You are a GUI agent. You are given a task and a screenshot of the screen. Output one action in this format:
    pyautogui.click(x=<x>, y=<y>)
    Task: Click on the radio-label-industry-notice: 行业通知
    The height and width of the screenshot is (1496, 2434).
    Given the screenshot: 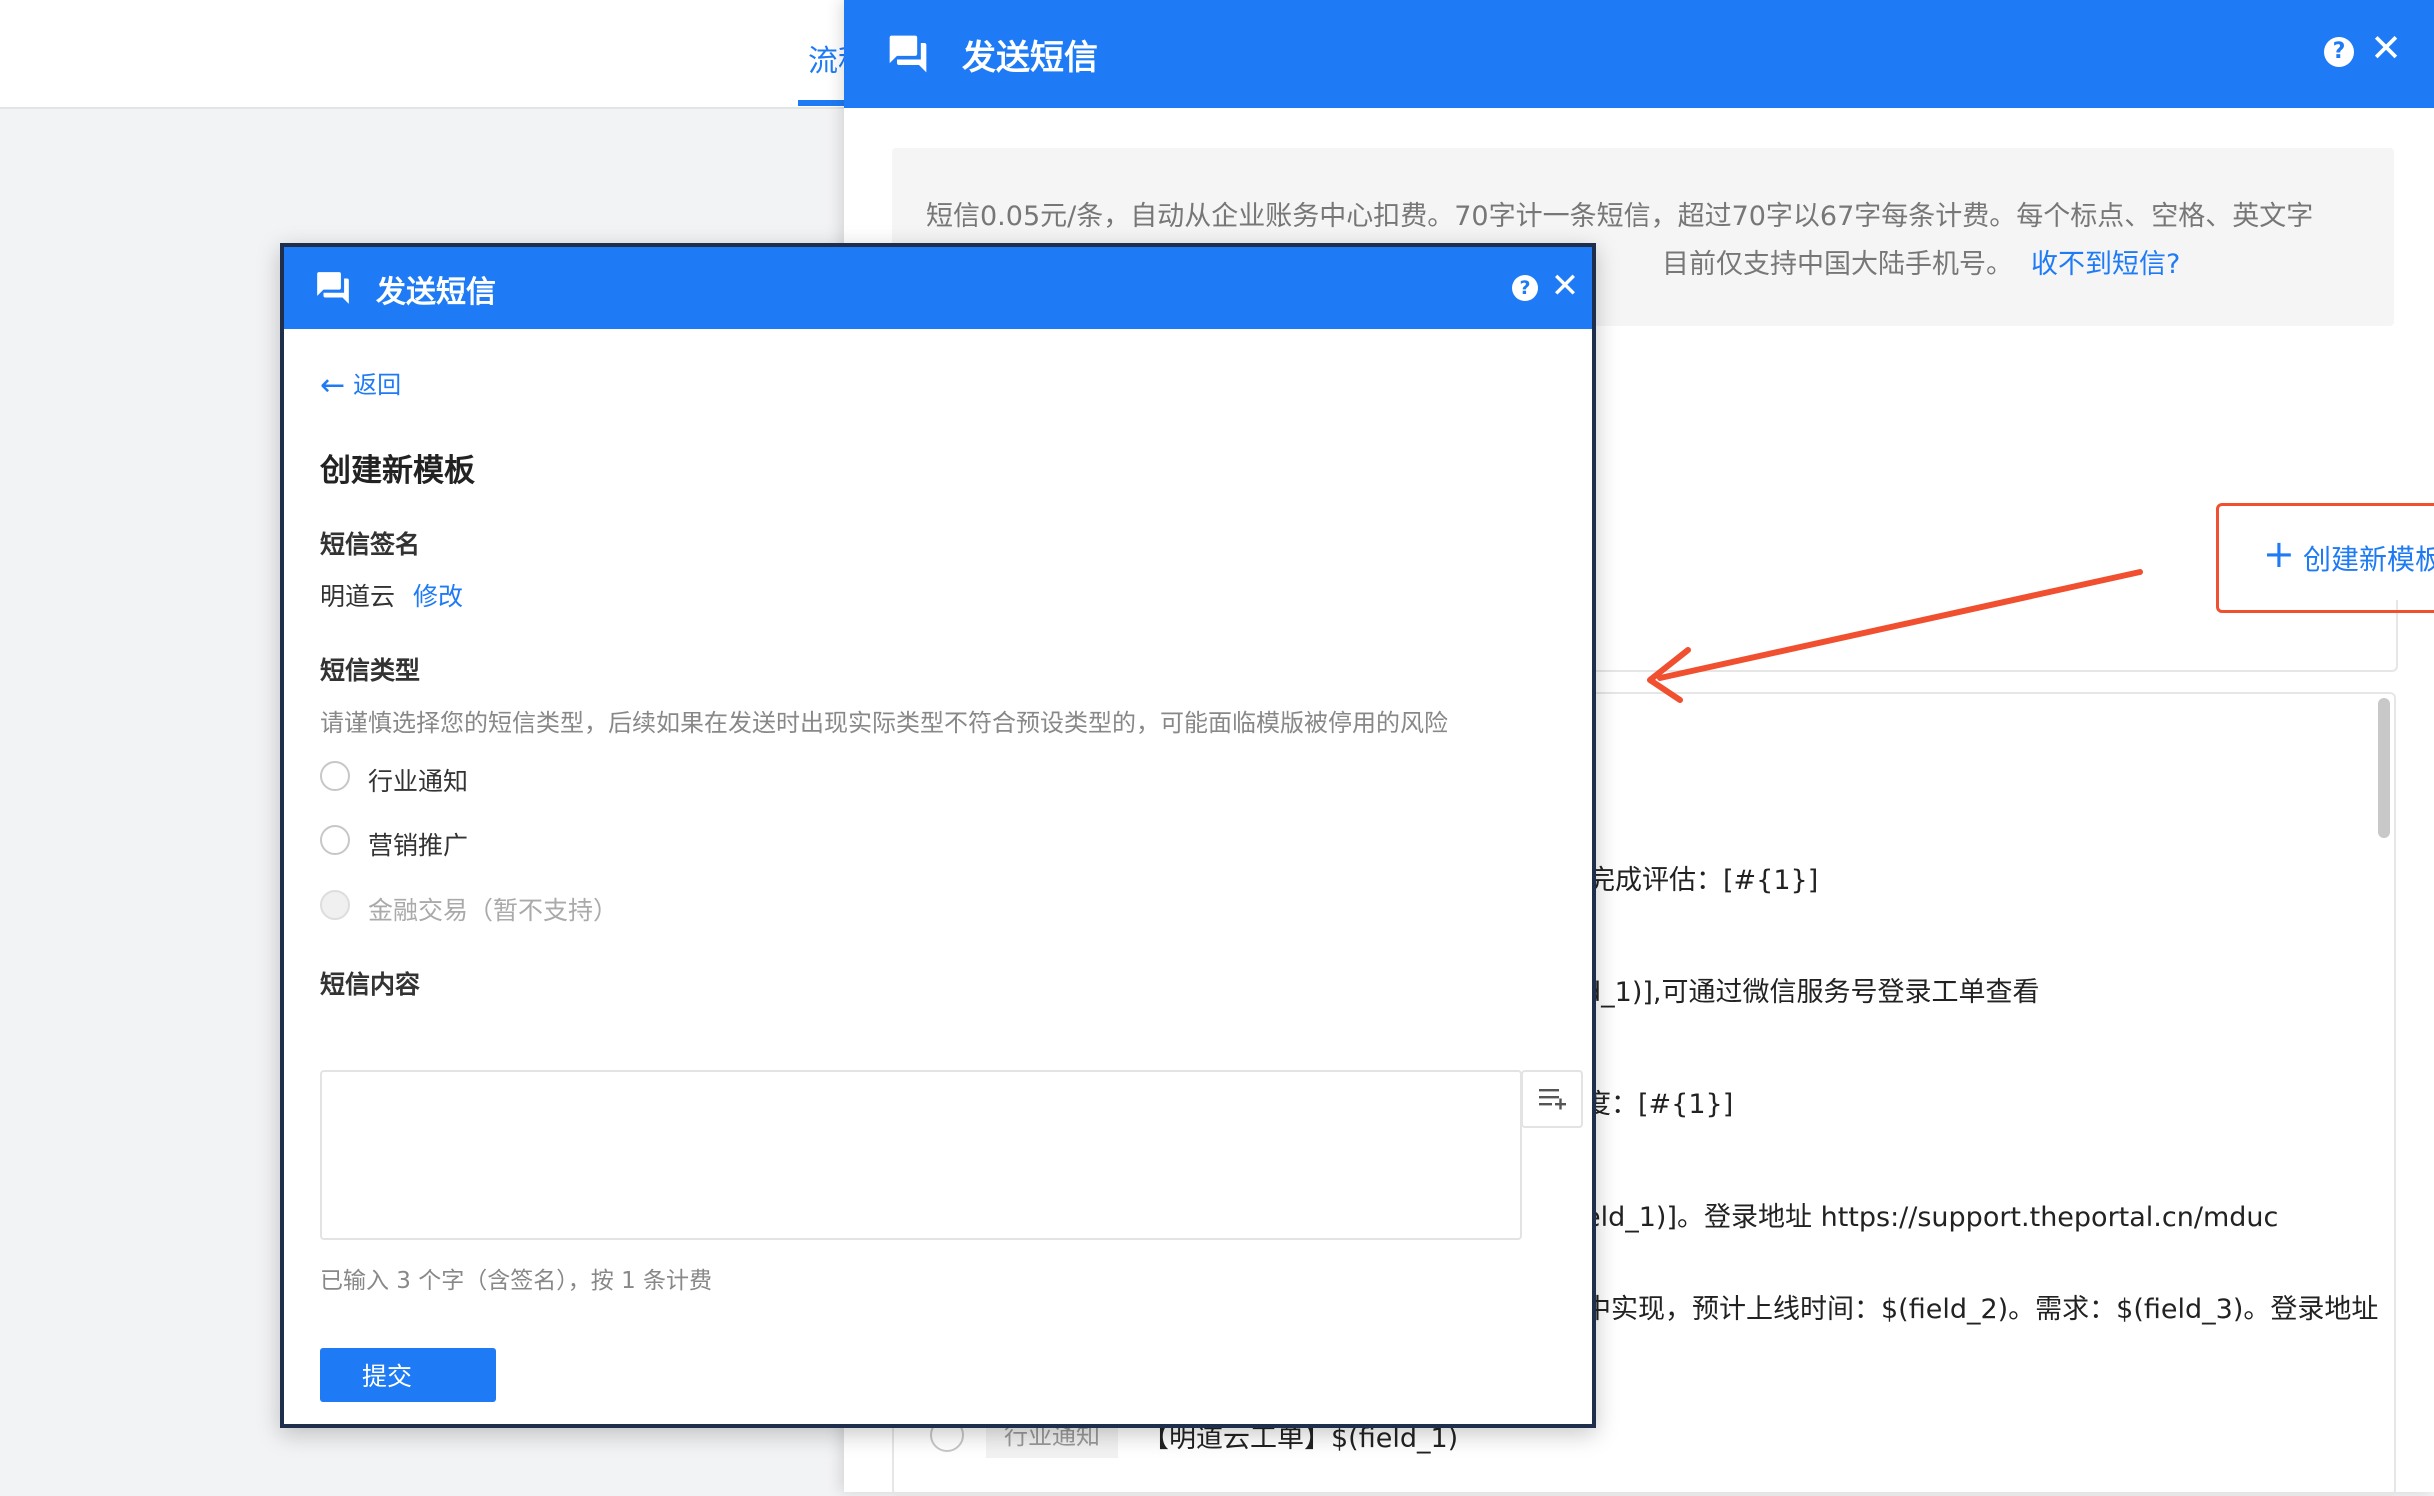 What is the action you would take?
    pyautogui.click(x=418, y=781)
    